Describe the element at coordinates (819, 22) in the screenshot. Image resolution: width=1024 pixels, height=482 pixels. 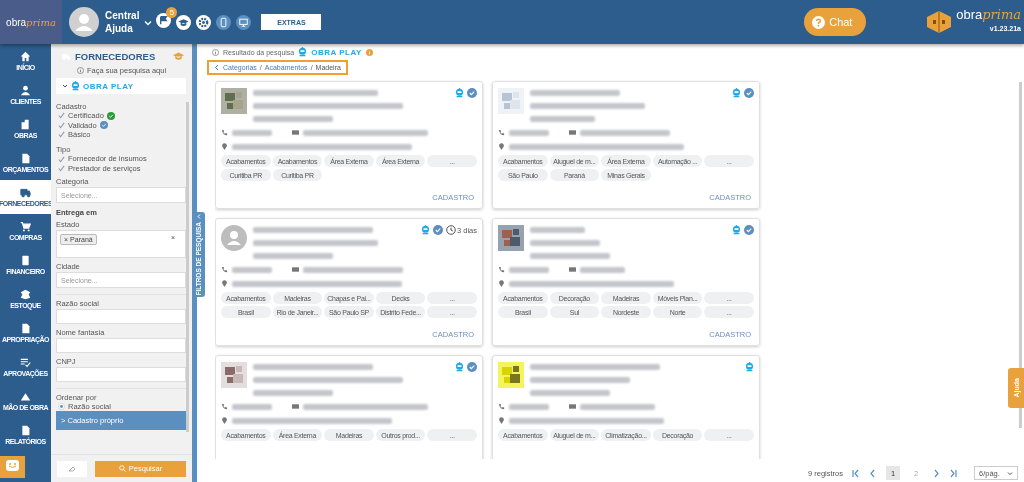
I see `help-icon` at that location.